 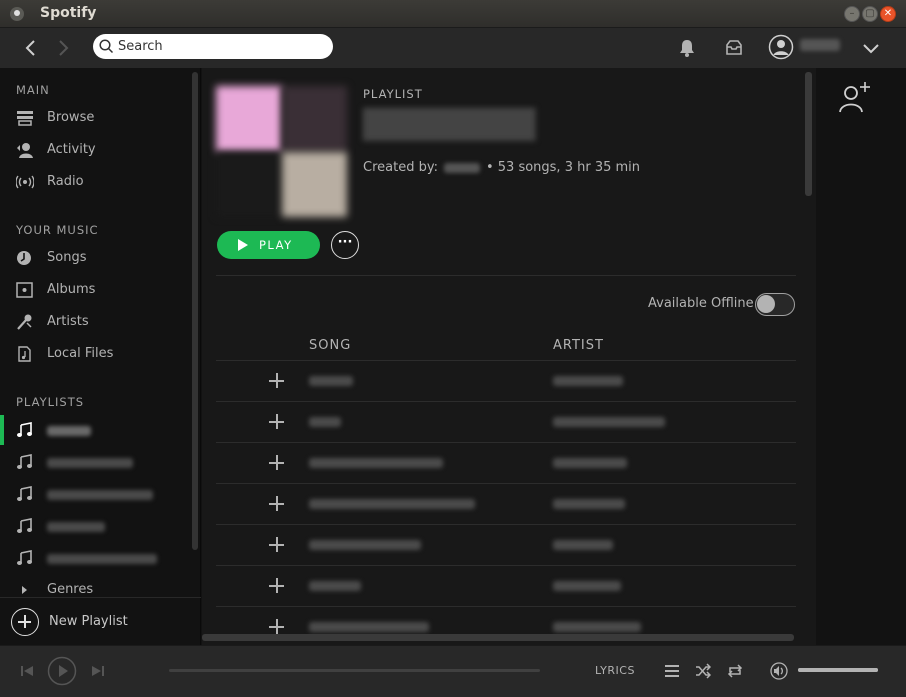 I want to click on back-arrow-icon, so click(x=31, y=48).